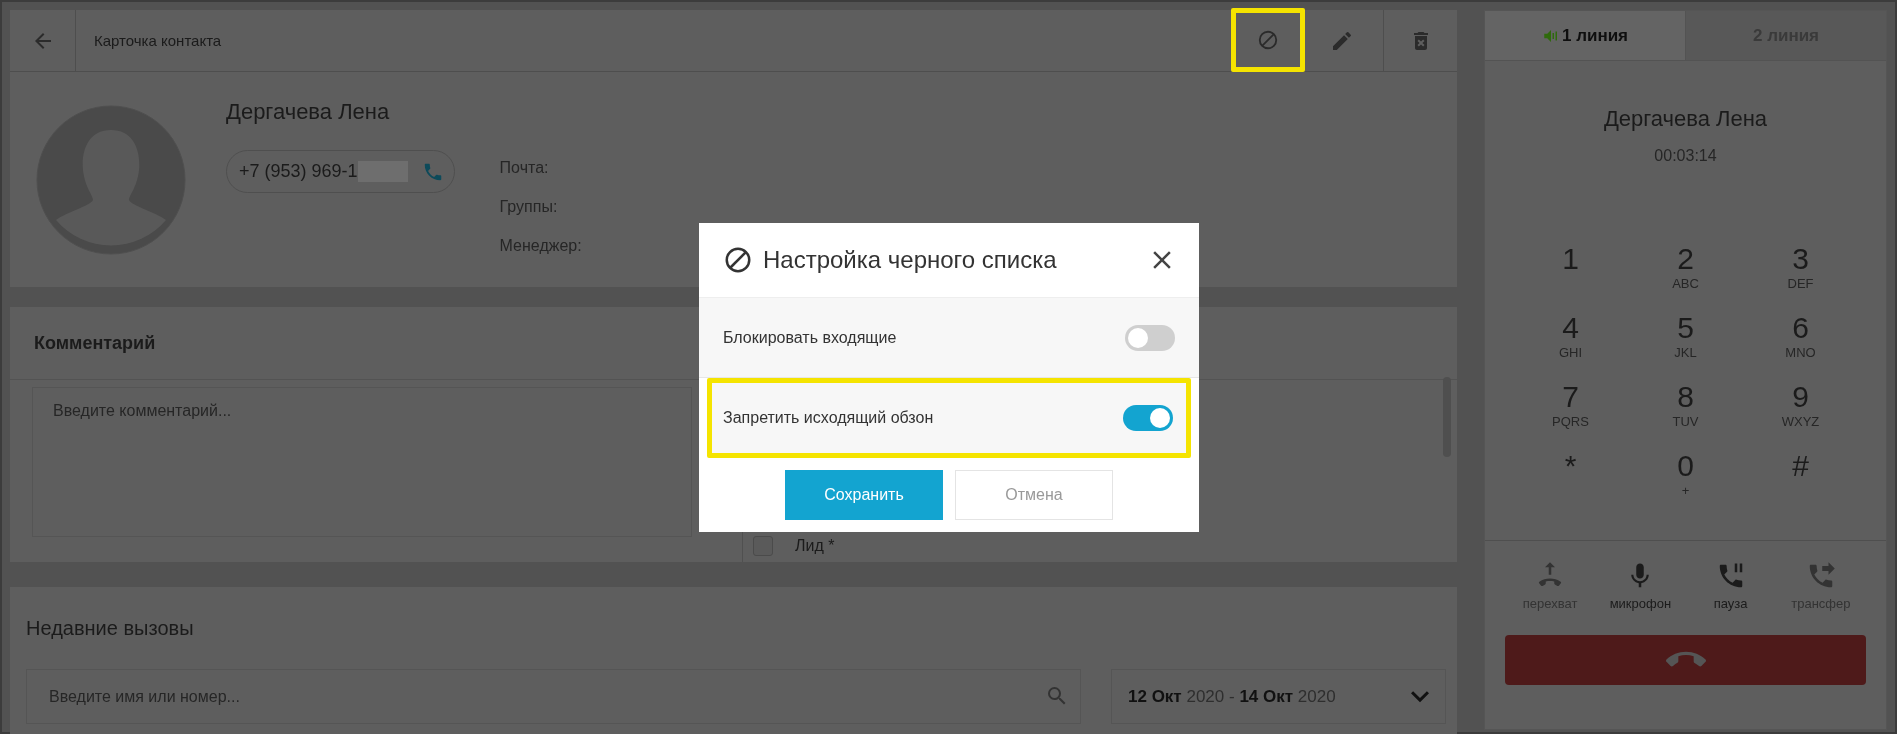  Describe the element at coordinates (1570, 413) in the screenshot. I see `dial-key: 7 PQRS` at that location.